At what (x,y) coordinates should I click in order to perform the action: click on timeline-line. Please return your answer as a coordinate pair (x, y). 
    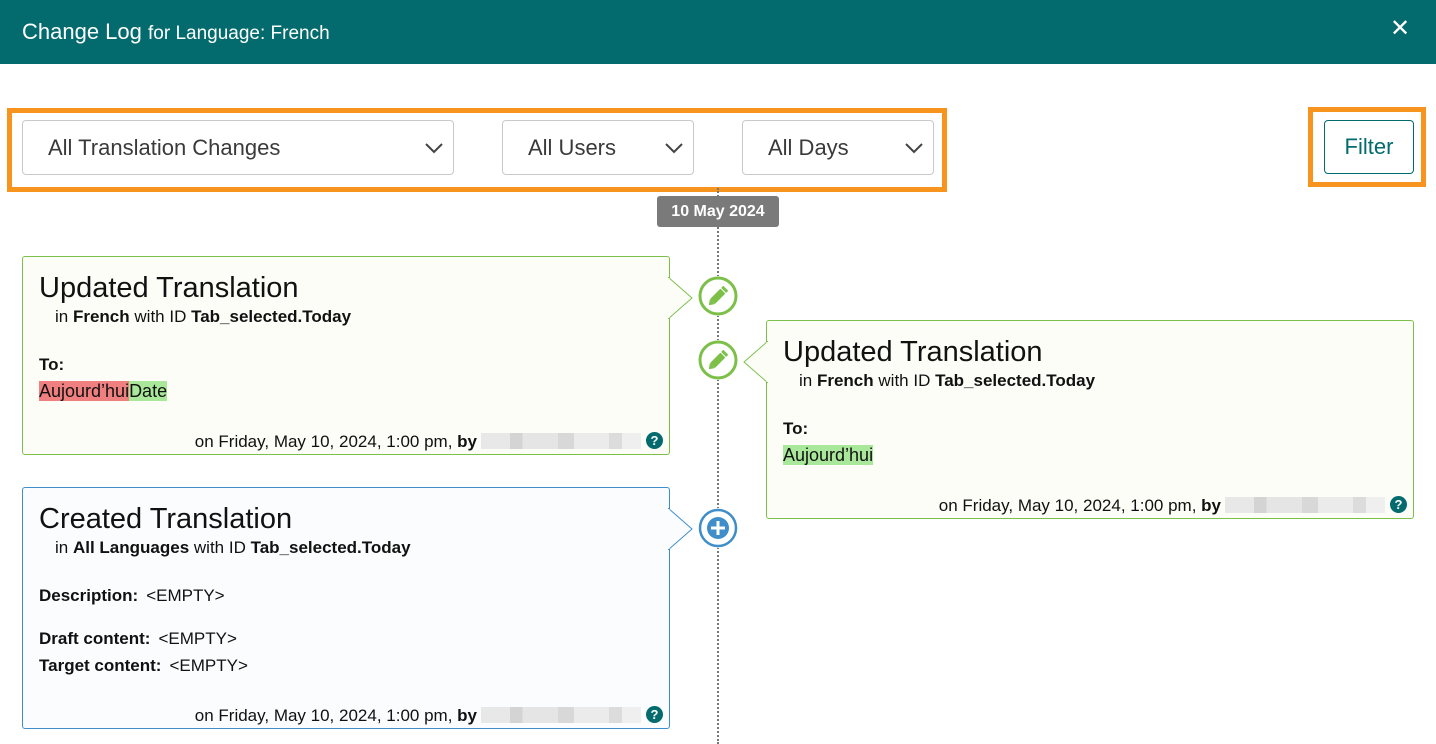
    Looking at the image, I should click on (718, 466).